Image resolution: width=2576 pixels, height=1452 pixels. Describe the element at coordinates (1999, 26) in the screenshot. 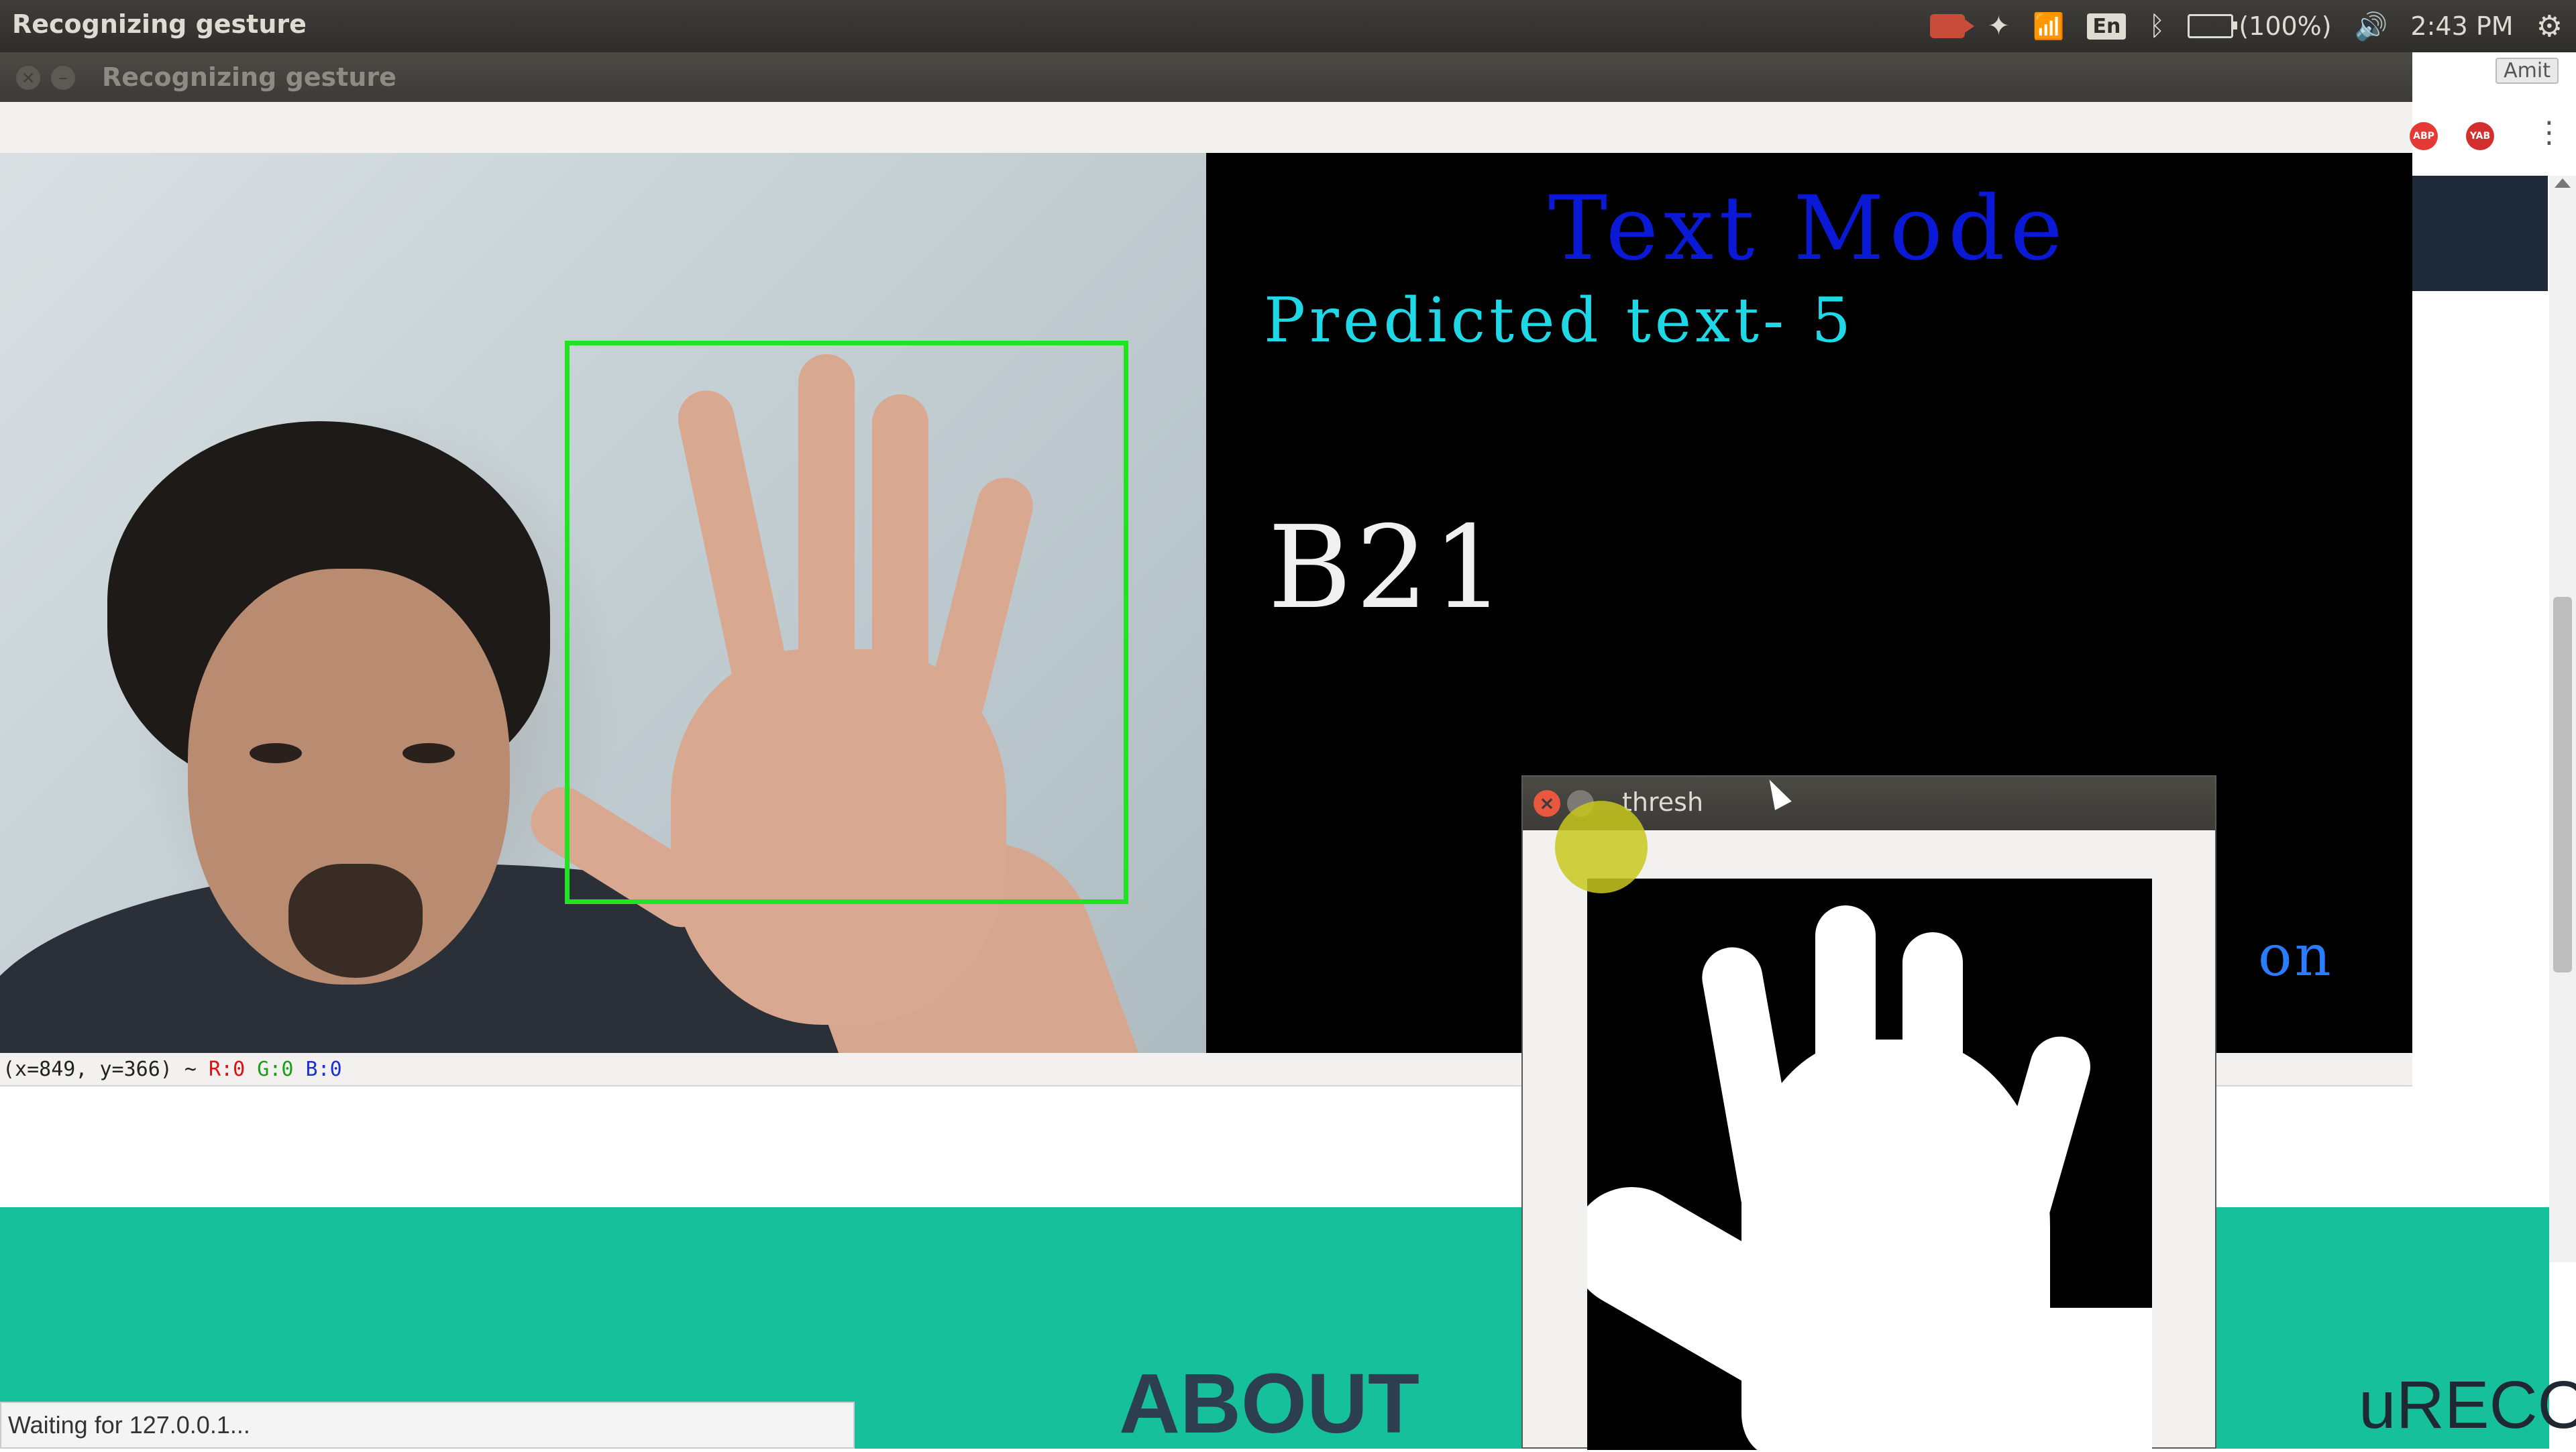

I see `dropbox-icon: ✦` at that location.